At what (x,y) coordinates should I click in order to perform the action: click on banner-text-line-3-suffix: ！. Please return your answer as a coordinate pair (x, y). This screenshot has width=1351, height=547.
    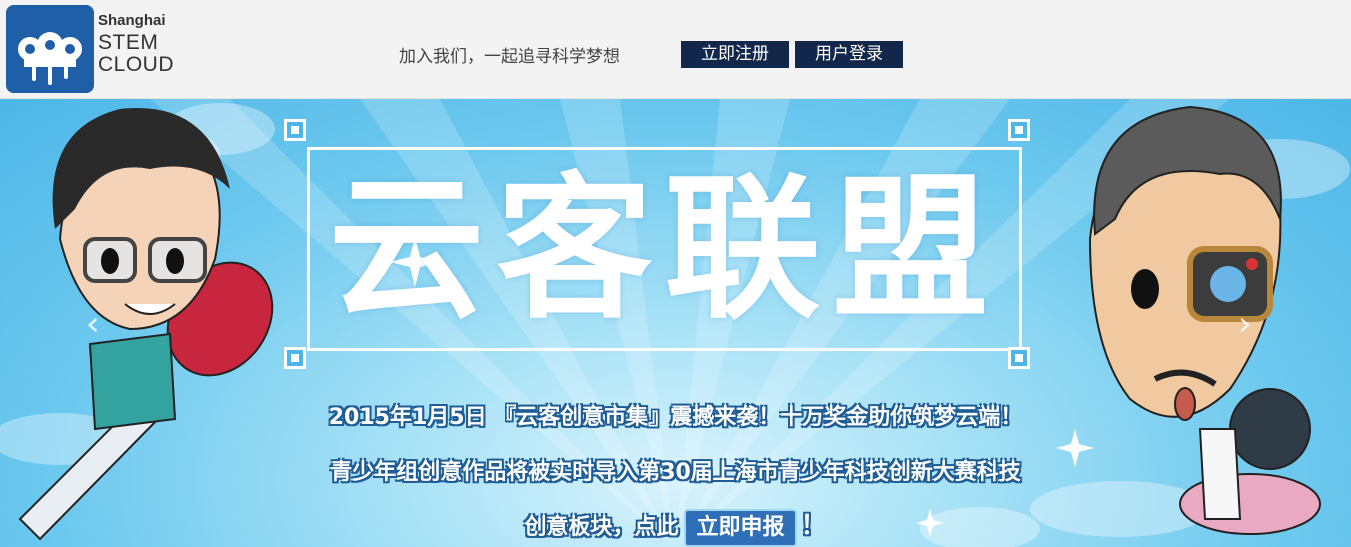
    Looking at the image, I should click on (813, 526).